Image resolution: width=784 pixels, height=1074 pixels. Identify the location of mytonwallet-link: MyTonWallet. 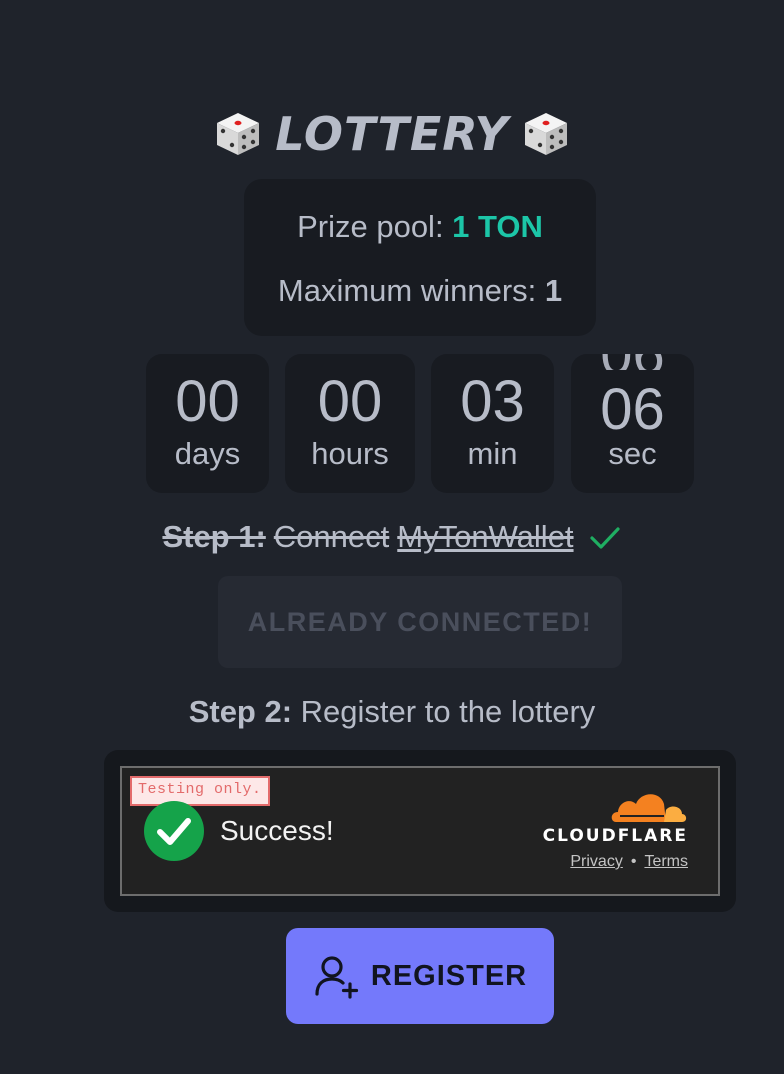
(485, 537).